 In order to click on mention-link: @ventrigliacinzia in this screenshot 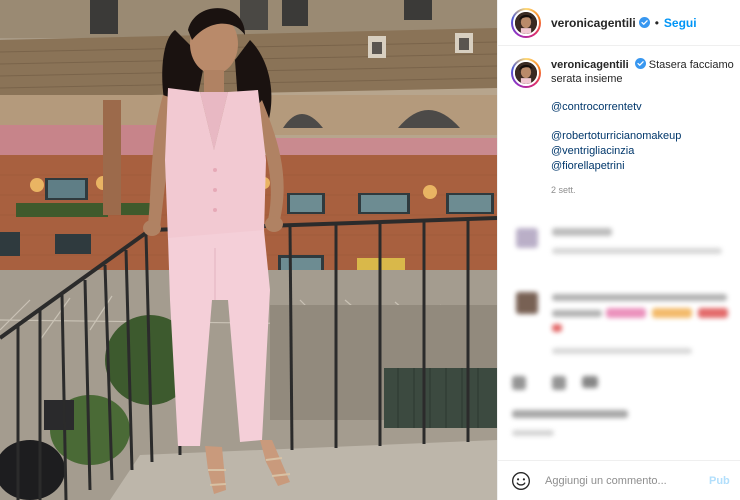, I will do `click(643, 151)`.